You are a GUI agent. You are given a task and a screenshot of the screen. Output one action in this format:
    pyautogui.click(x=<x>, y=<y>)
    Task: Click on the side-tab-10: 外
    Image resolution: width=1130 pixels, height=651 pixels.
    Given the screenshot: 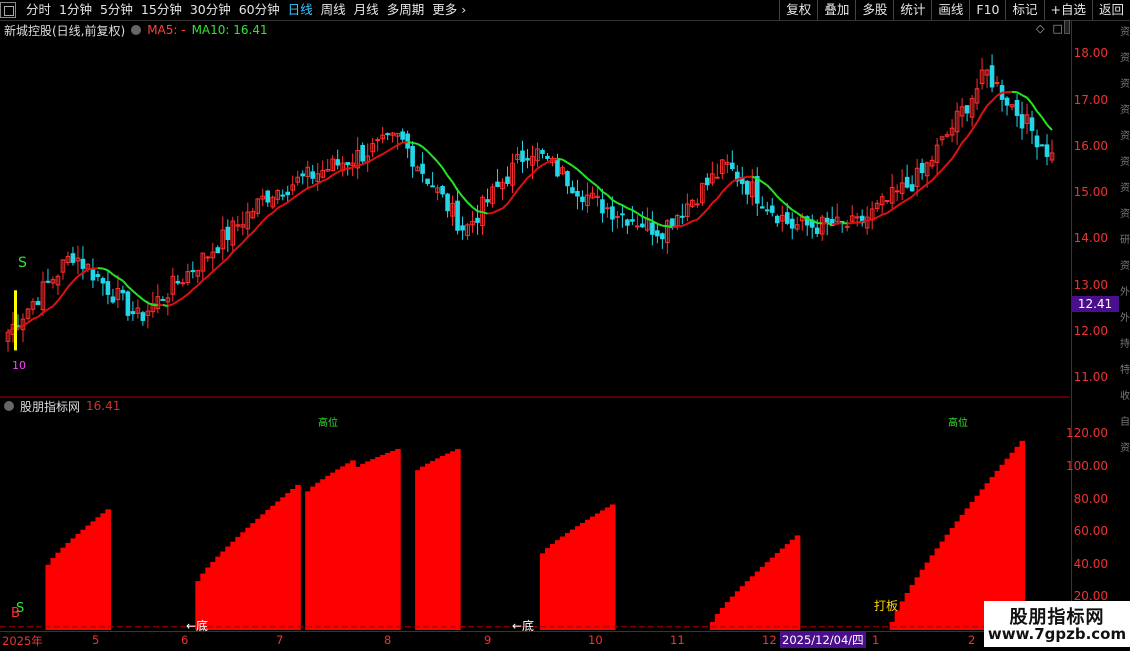 What is the action you would take?
    pyautogui.click(x=1125, y=293)
    